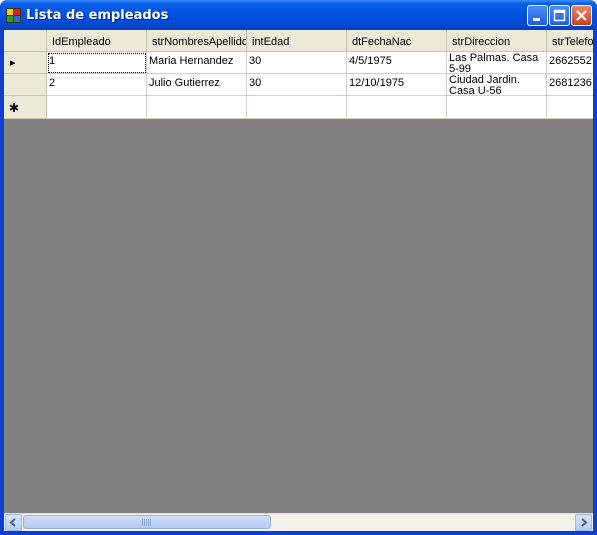 This screenshot has height=535, width=597. What do you see at coordinates (397, 41) in the screenshot?
I see `column-header-fechanac: dtFechaNac` at bounding box center [397, 41].